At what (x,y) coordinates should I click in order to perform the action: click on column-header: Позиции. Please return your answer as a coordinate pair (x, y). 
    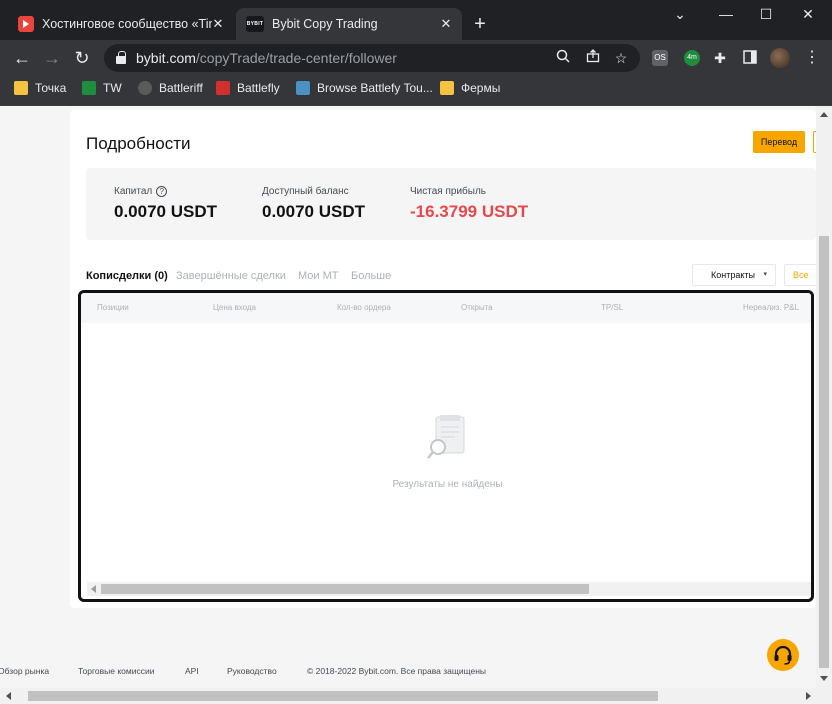
    Looking at the image, I should click on (113, 307).